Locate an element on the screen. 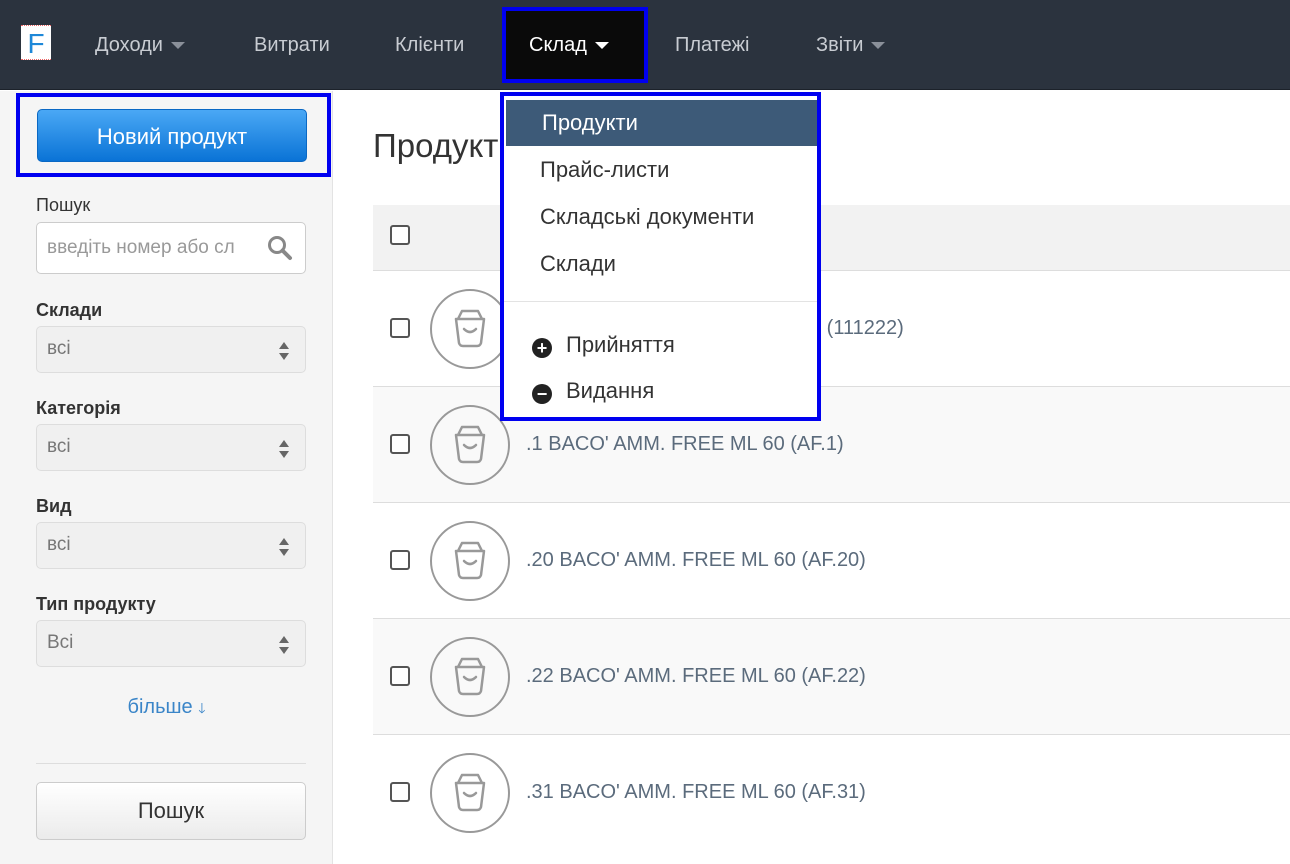  filter-label: Категорія is located at coordinates (78, 408).